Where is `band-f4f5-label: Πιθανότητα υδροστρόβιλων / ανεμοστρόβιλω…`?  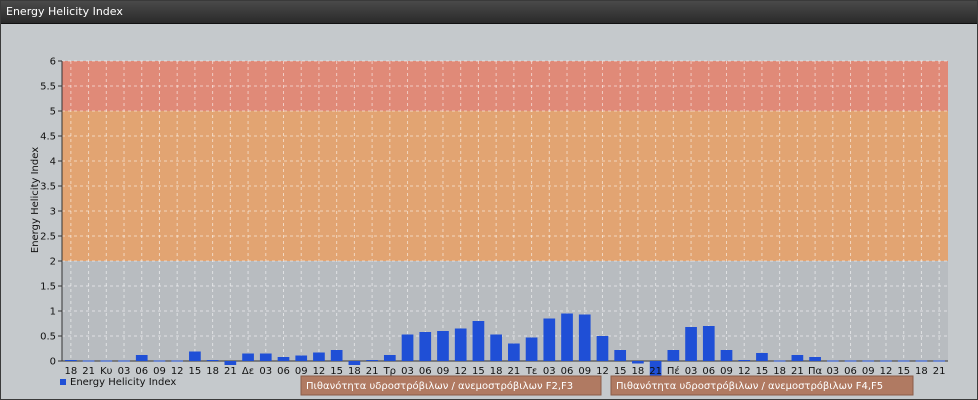
band-f4f5-label: Πιθανότητα υδροστρόβιλων / ανεμοστρόβιλω… is located at coordinates (749, 386).